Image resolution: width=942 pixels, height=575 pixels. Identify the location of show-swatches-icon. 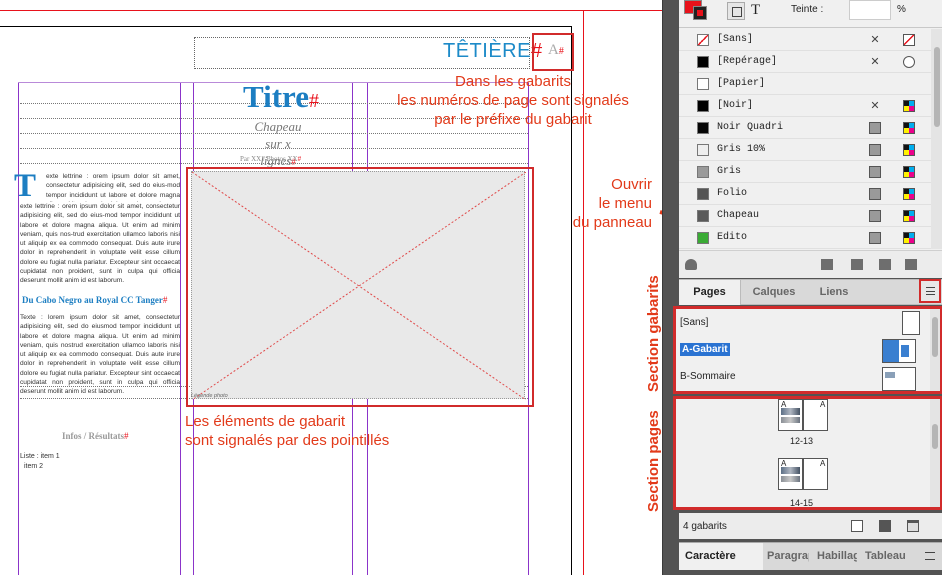
(827, 264).